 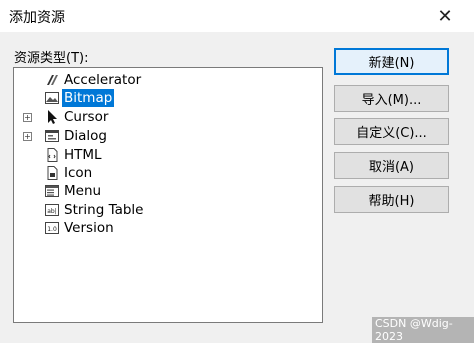 I want to click on html-icon, so click(x=52, y=155).